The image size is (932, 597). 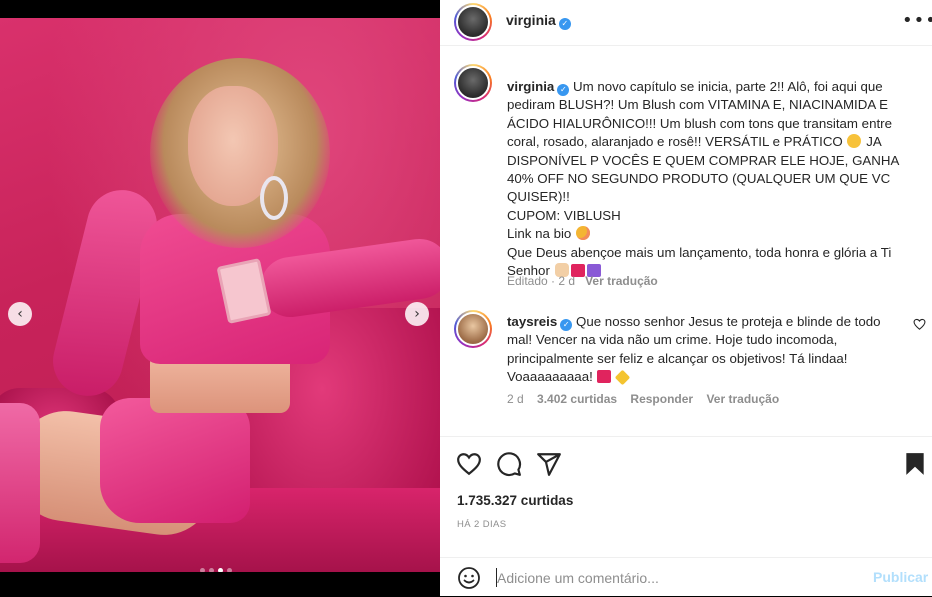 What do you see at coordinates (220, 570) in the screenshot?
I see `carousel-dot-active` at bounding box center [220, 570].